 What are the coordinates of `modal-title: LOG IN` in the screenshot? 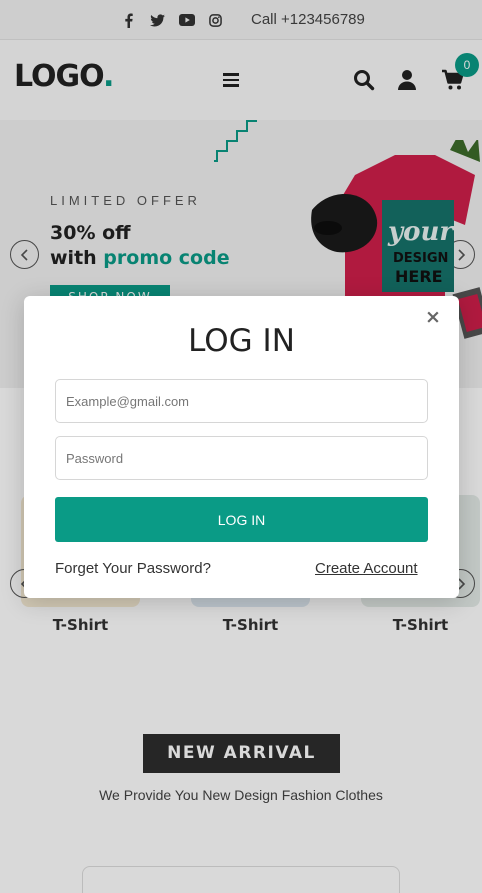 It's located at (241, 341).